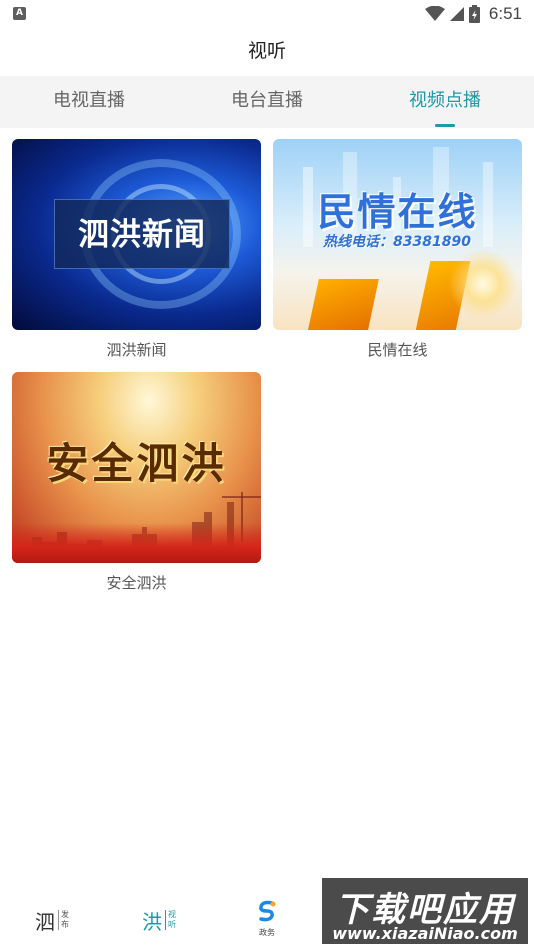 This screenshot has height=950, width=534. I want to click on thumbnail-title-box: 泗洪新闻, so click(142, 234).